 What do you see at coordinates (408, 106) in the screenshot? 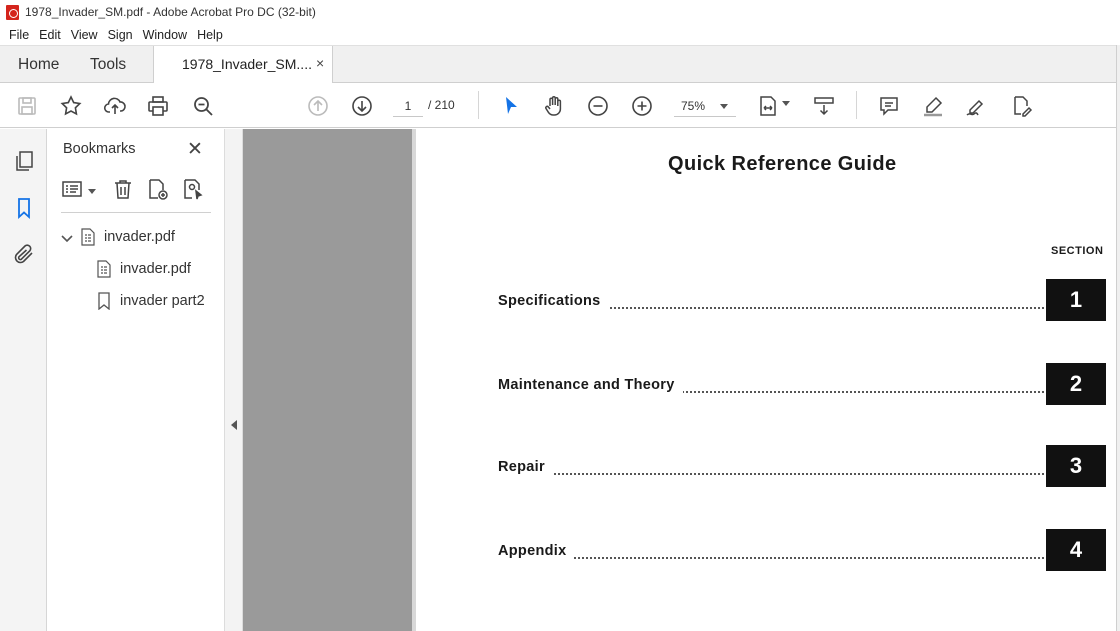
I see `page-number-input: 1` at bounding box center [408, 106].